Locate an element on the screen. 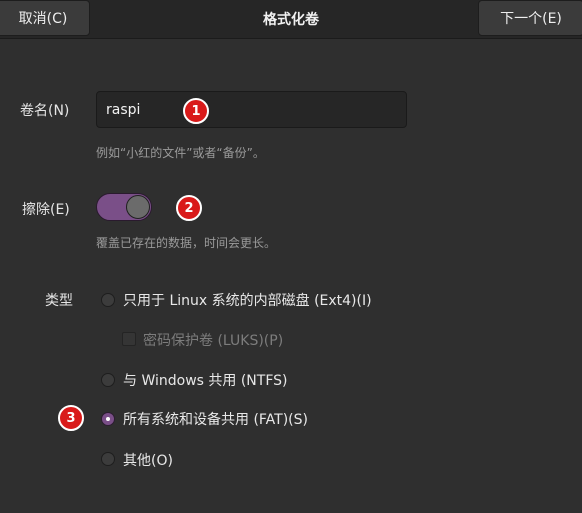 The image size is (582, 513). radio-ext4 is located at coordinates (108, 300).